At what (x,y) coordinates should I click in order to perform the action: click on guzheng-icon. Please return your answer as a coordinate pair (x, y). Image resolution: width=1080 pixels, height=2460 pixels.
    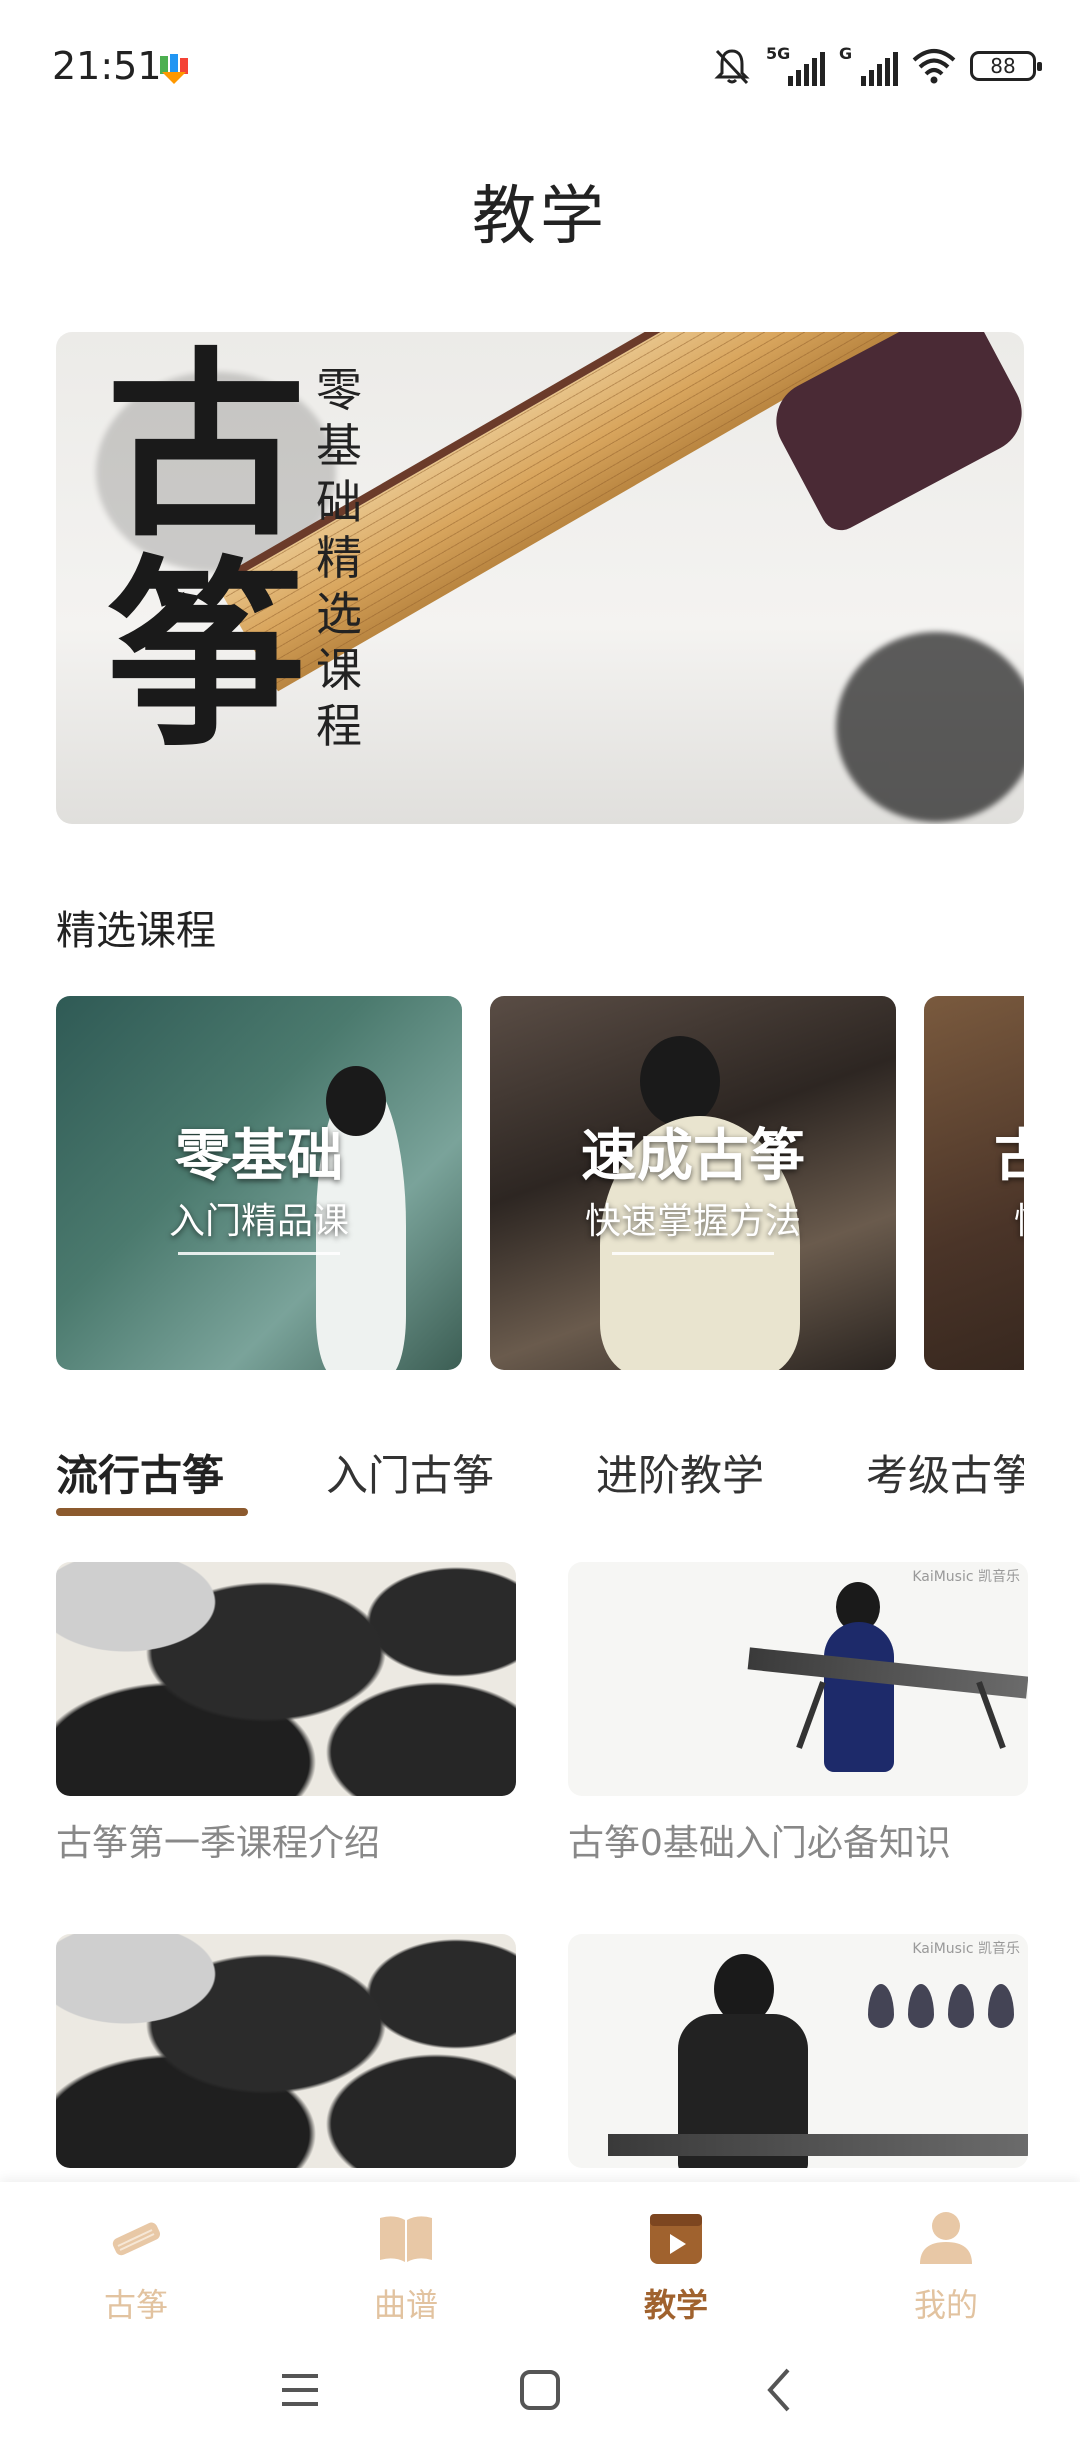
    Looking at the image, I should click on (136, 2239).